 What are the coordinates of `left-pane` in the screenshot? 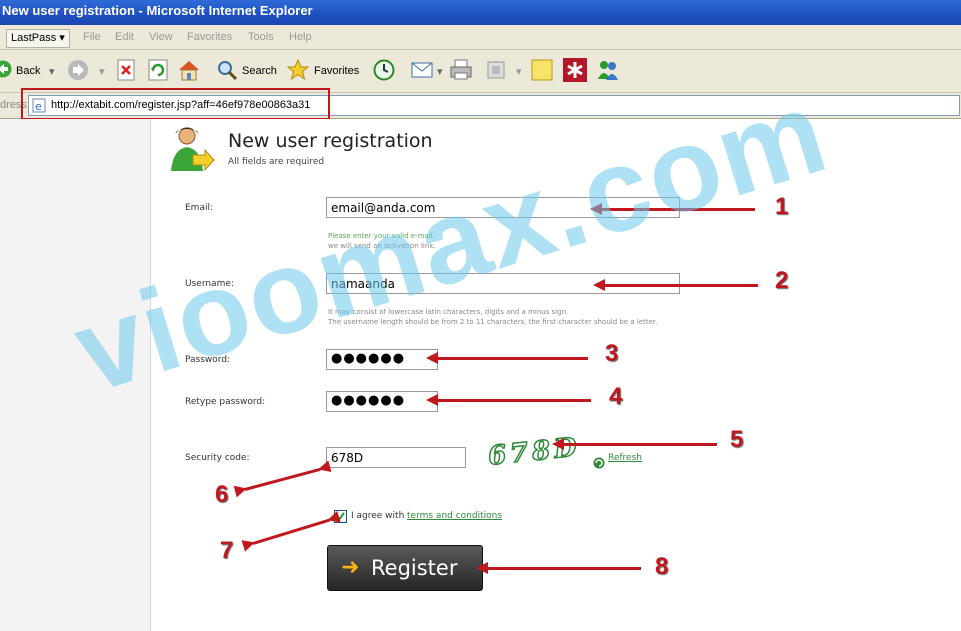 It's located at (75, 375).